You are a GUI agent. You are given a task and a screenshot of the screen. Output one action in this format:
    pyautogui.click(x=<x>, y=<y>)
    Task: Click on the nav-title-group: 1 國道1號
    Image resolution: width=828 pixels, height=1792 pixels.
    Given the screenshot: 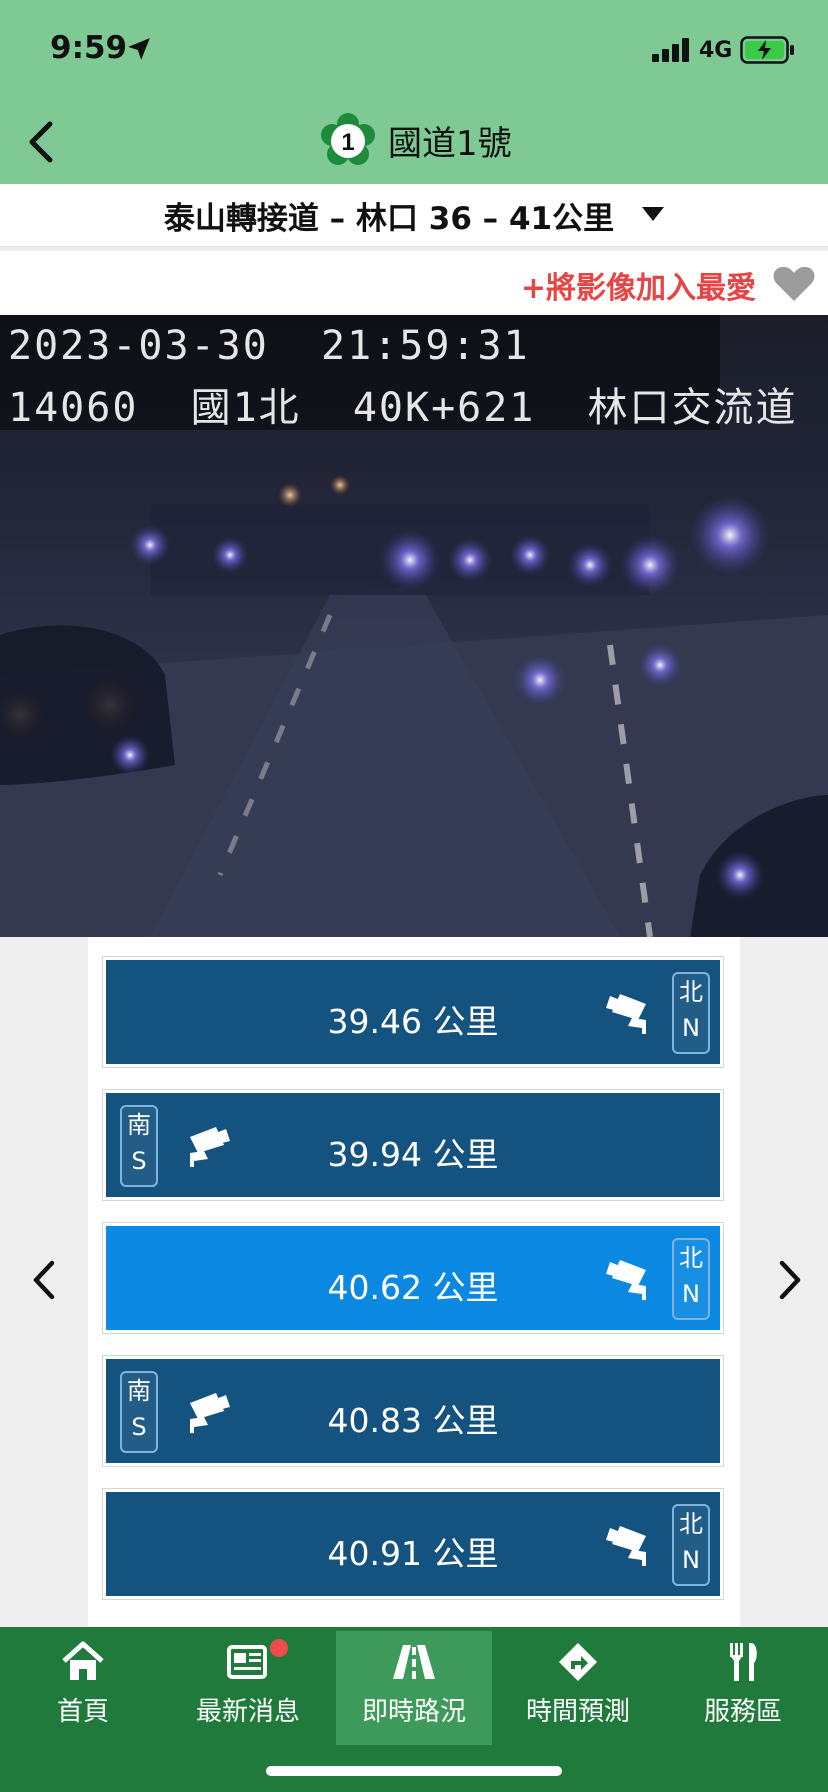 What is the action you would take?
    pyautogui.click(x=416, y=140)
    